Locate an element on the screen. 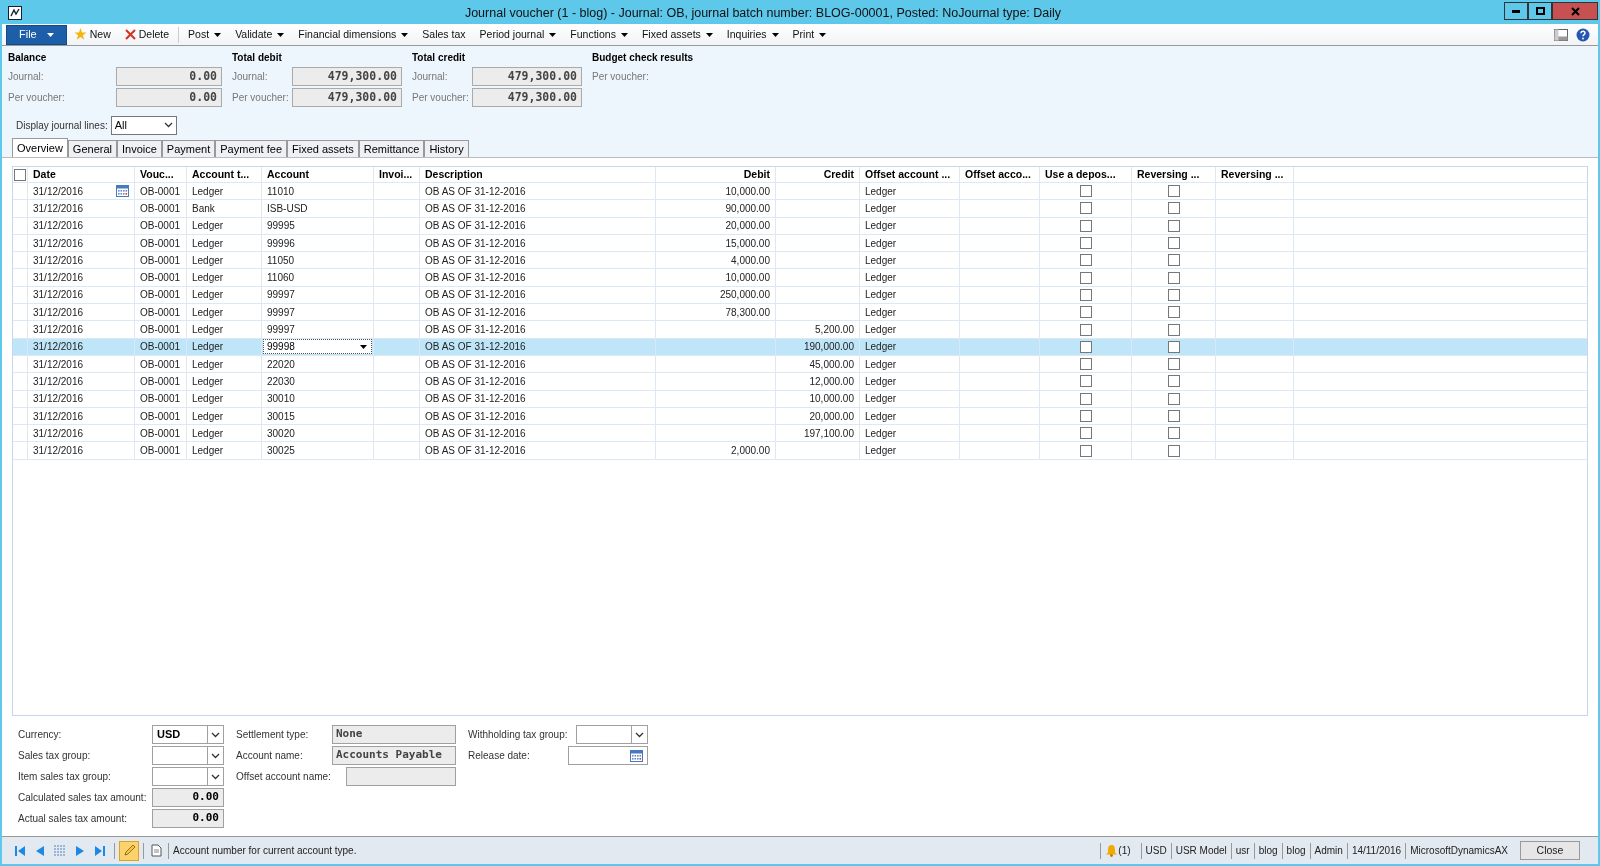 The height and width of the screenshot is (866, 1600). table-row: 31/12/2016 OB-0001 Bank ISB-USD OB AS OF 31-12-2016 90,000.00 Ledger is located at coordinates (800, 209).